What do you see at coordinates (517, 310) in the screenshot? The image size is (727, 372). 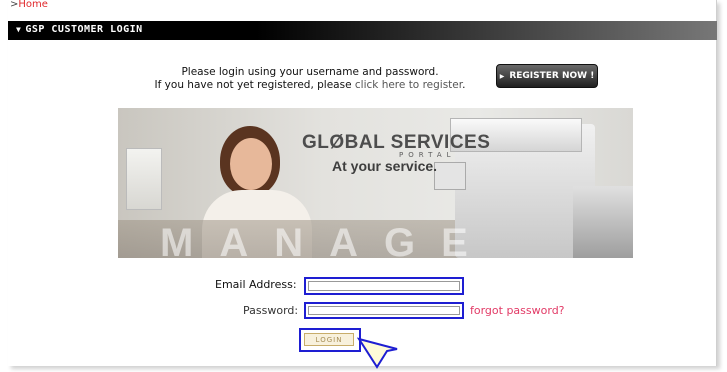 I see `forgot-password-link: forgot password?` at bounding box center [517, 310].